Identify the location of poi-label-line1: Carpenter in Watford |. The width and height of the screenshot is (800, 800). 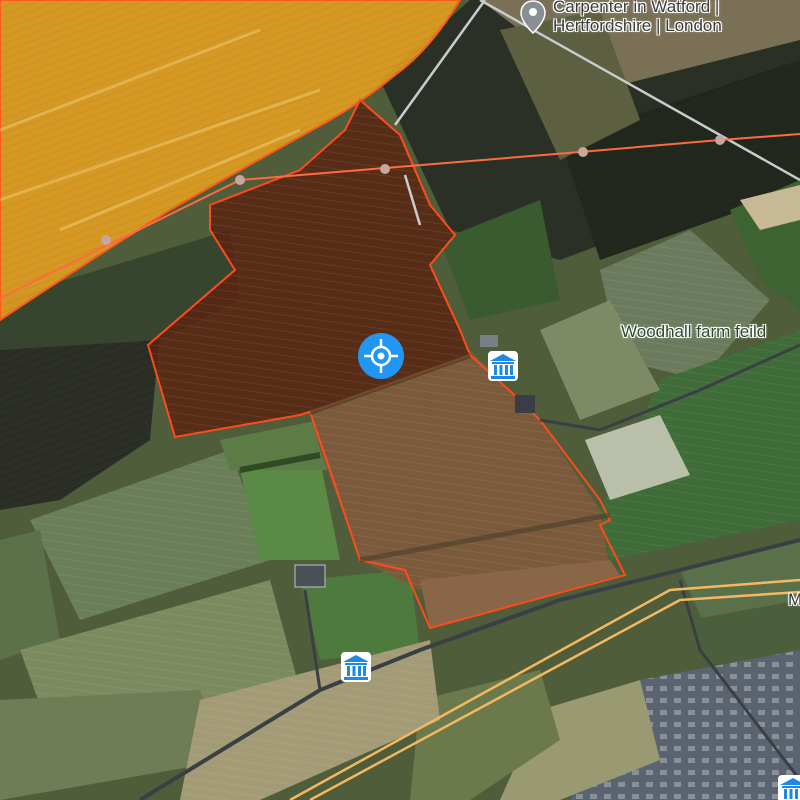
(636, 8).